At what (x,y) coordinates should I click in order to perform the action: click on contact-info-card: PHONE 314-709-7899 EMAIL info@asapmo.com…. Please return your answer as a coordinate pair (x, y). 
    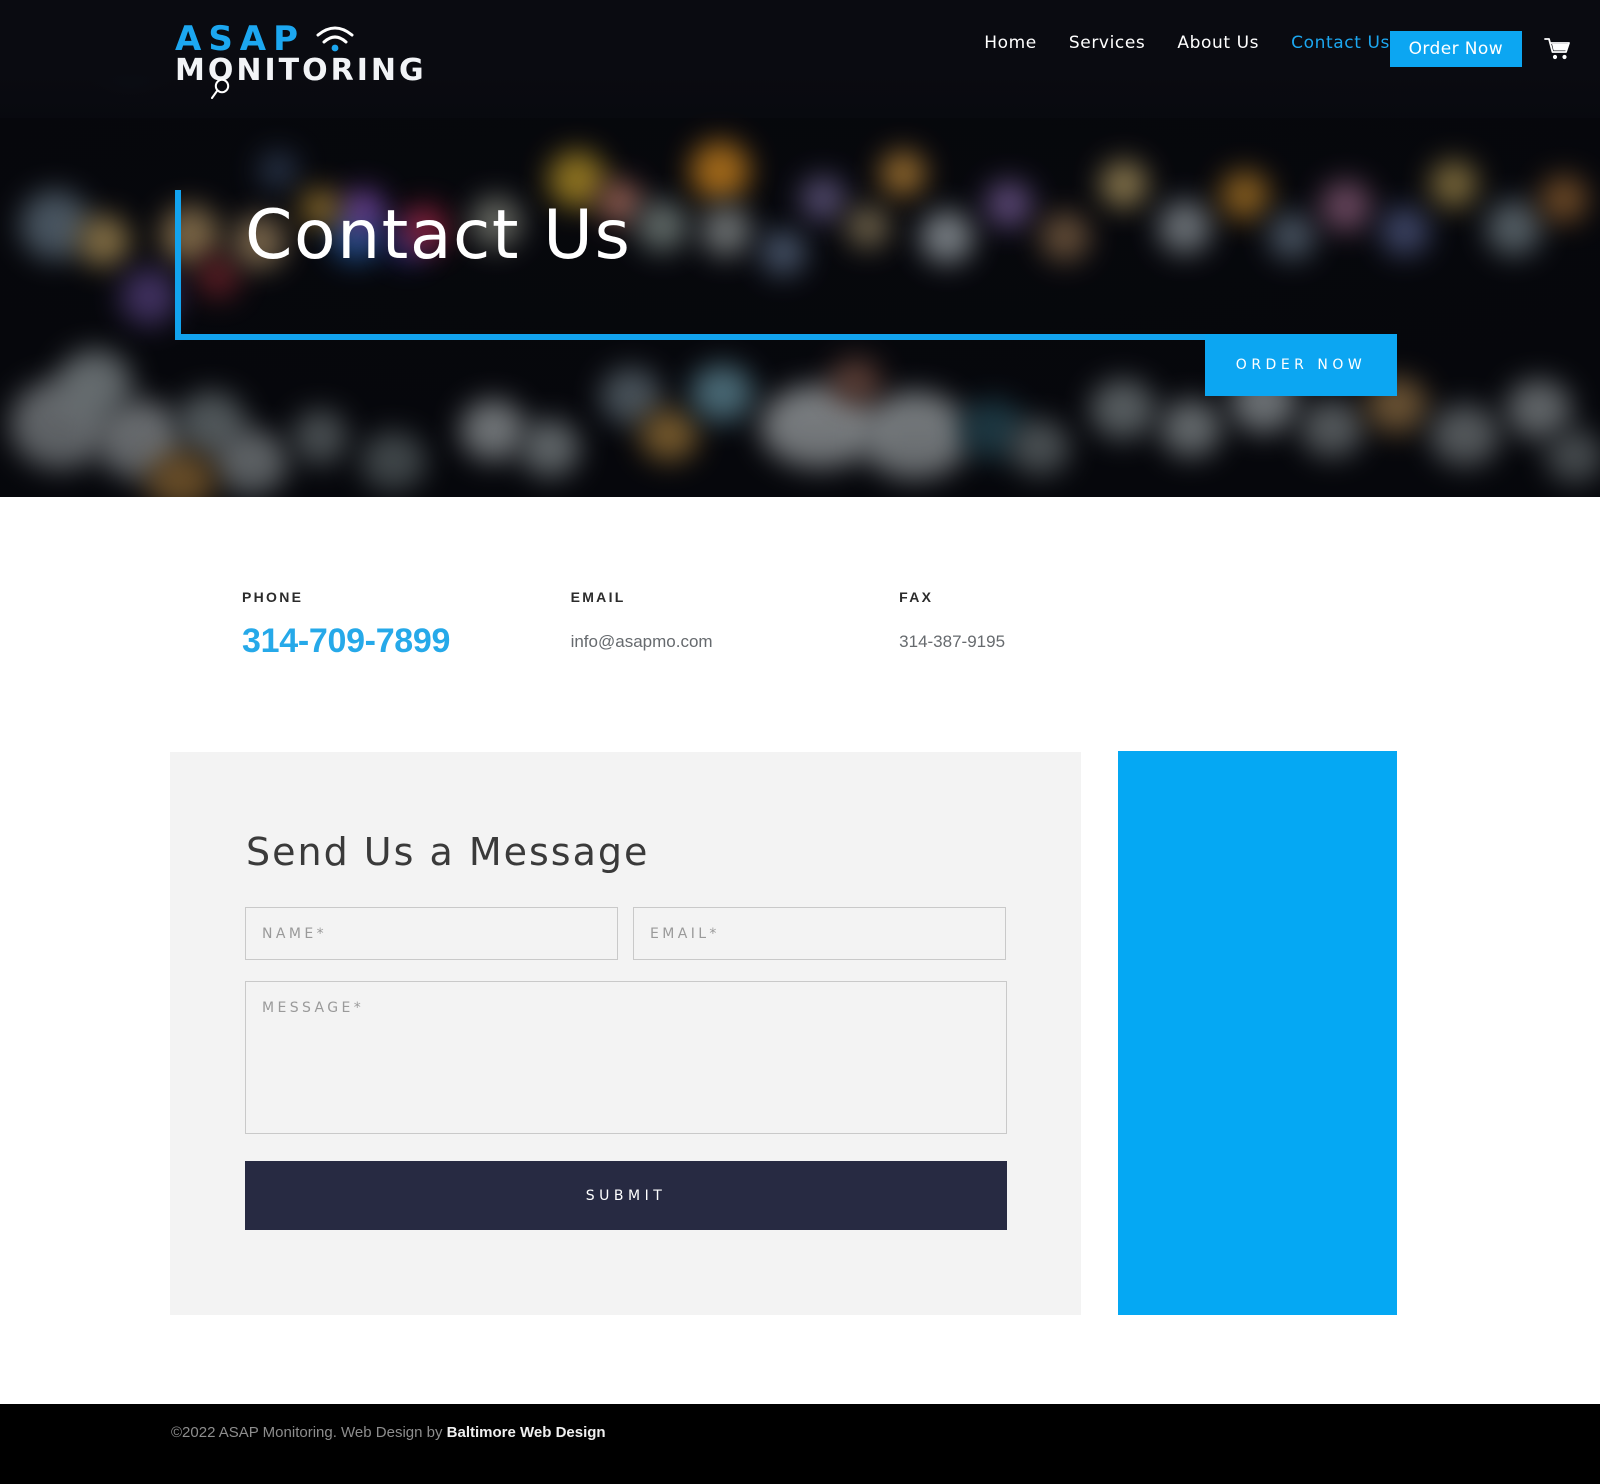
    Looking at the image, I should click on (627, 623).